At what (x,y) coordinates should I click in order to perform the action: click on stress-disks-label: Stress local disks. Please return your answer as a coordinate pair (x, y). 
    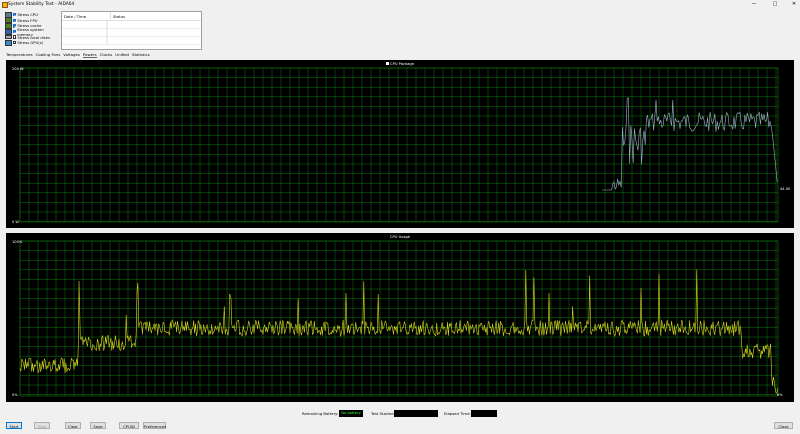
    Looking at the image, I should click on (33, 37).